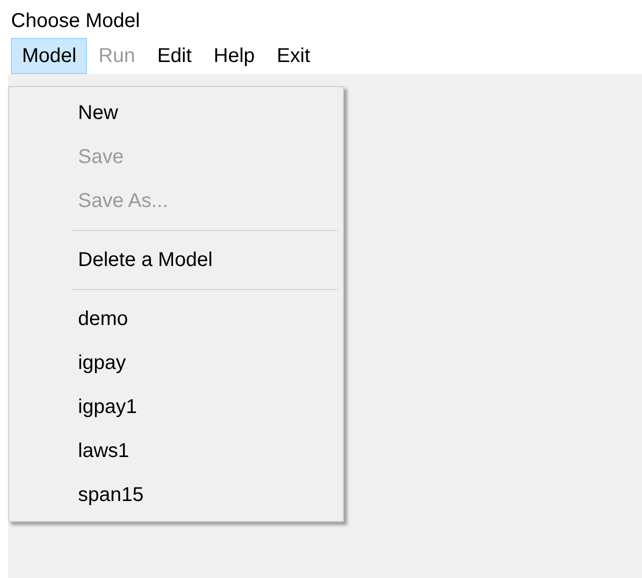  I want to click on menu-option: igpay, so click(176, 363).